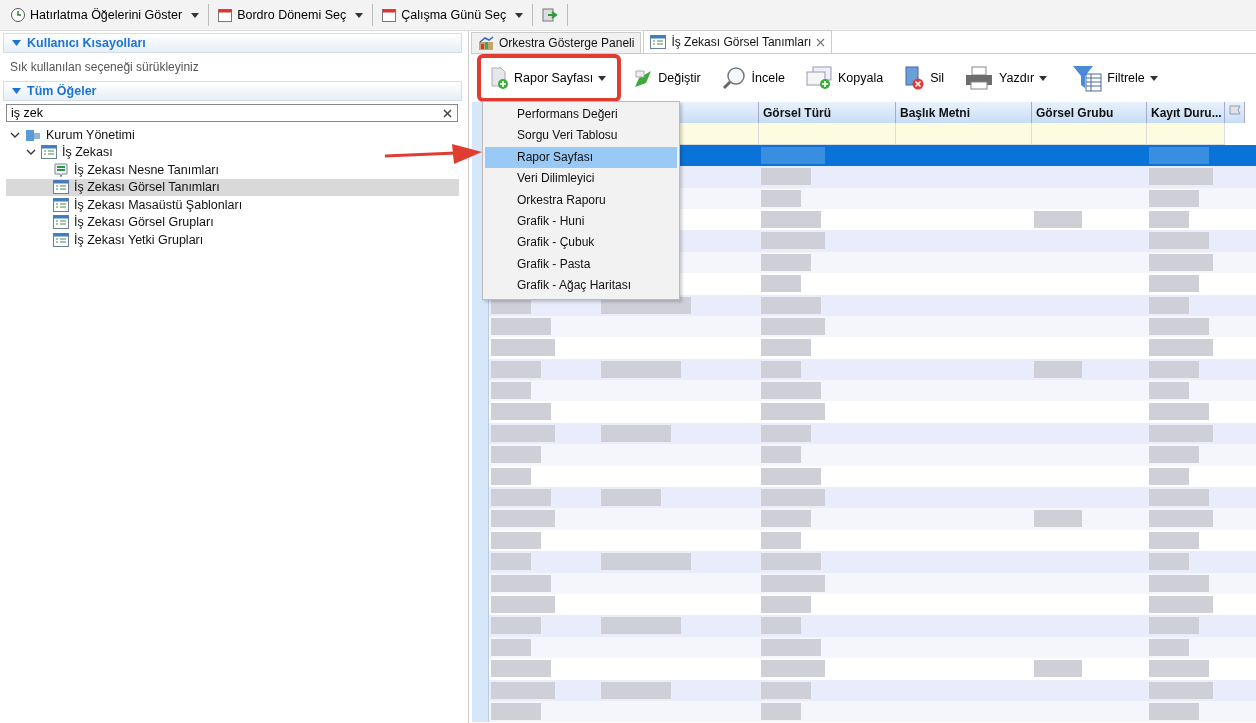 Image resolution: width=1256 pixels, height=723 pixels. What do you see at coordinates (112, 170) in the screenshot?
I see `tree-item: İş Zekası Nesne Tanımları` at bounding box center [112, 170].